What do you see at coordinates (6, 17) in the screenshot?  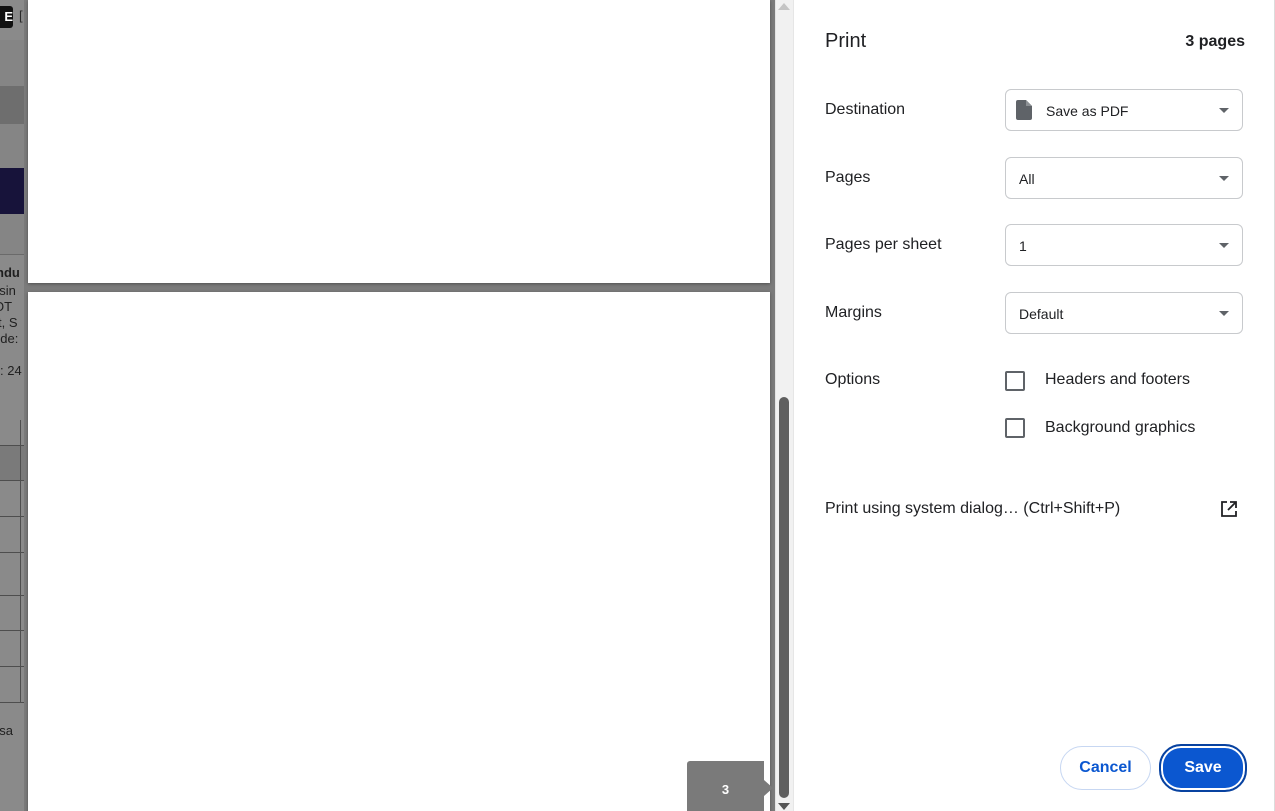 I see `background-logo: E` at bounding box center [6, 17].